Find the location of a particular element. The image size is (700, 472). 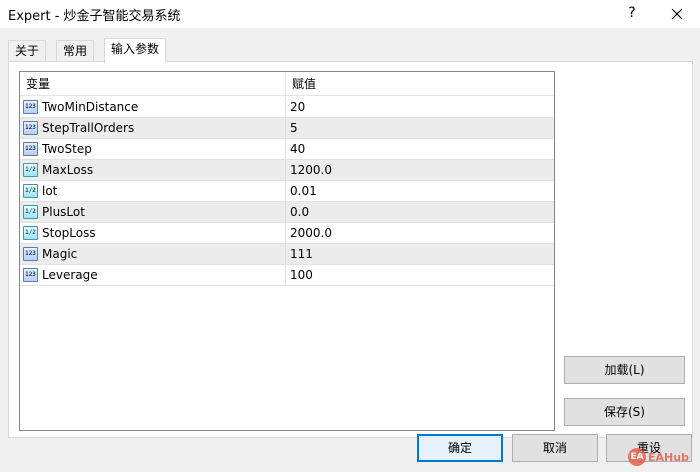

table-row: 123 TwoMinDistance 20 is located at coordinates (287, 107).